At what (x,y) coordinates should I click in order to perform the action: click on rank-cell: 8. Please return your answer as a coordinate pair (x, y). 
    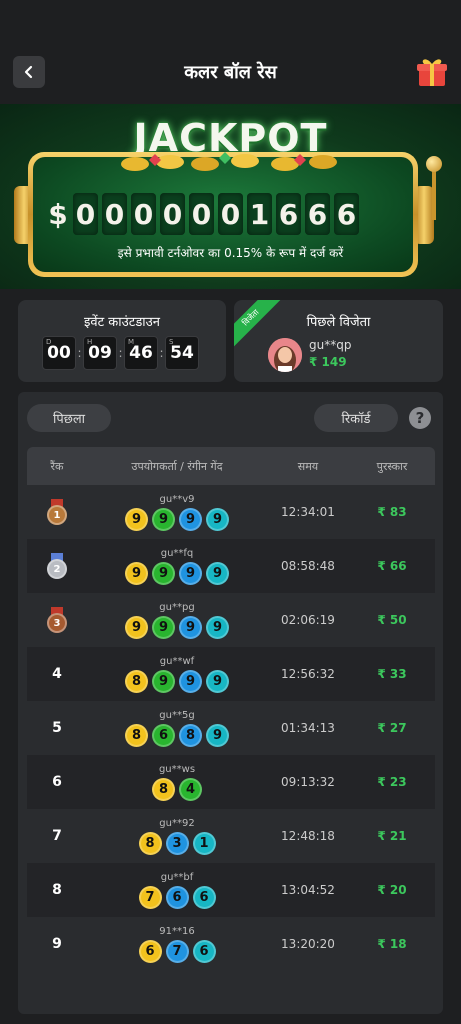
    Looking at the image, I should click on (57, 890).